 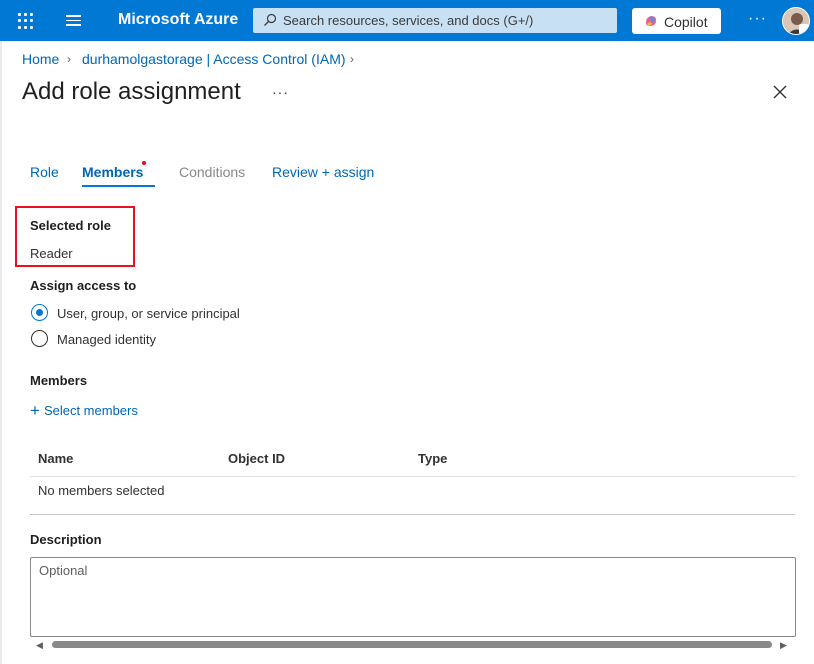 What do you see at coordinates (35, 410) in the screenshot?
I see `plus-icon: +` at bounding box center [35, 410].